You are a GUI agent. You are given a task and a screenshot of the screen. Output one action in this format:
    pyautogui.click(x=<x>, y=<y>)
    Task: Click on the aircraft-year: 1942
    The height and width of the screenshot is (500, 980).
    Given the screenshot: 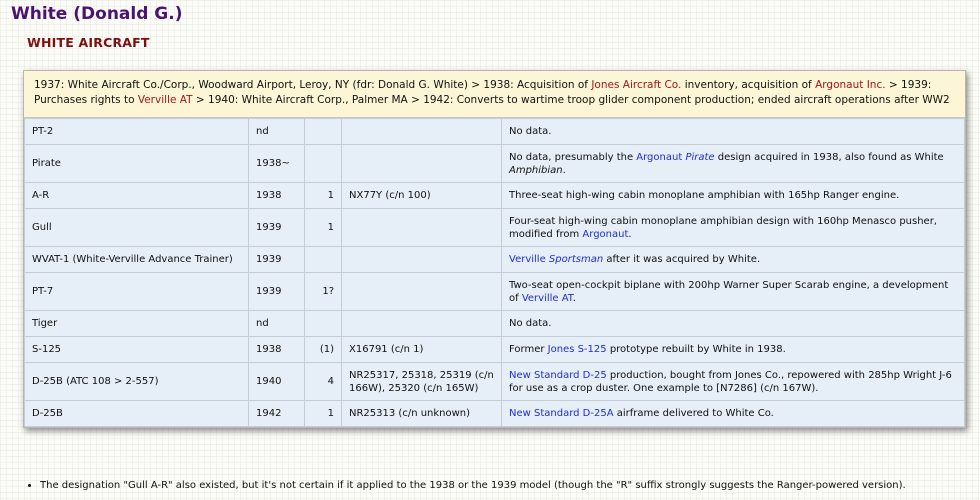 What is the action you would take?
    pyautogui.click(x=276, y=413)
    